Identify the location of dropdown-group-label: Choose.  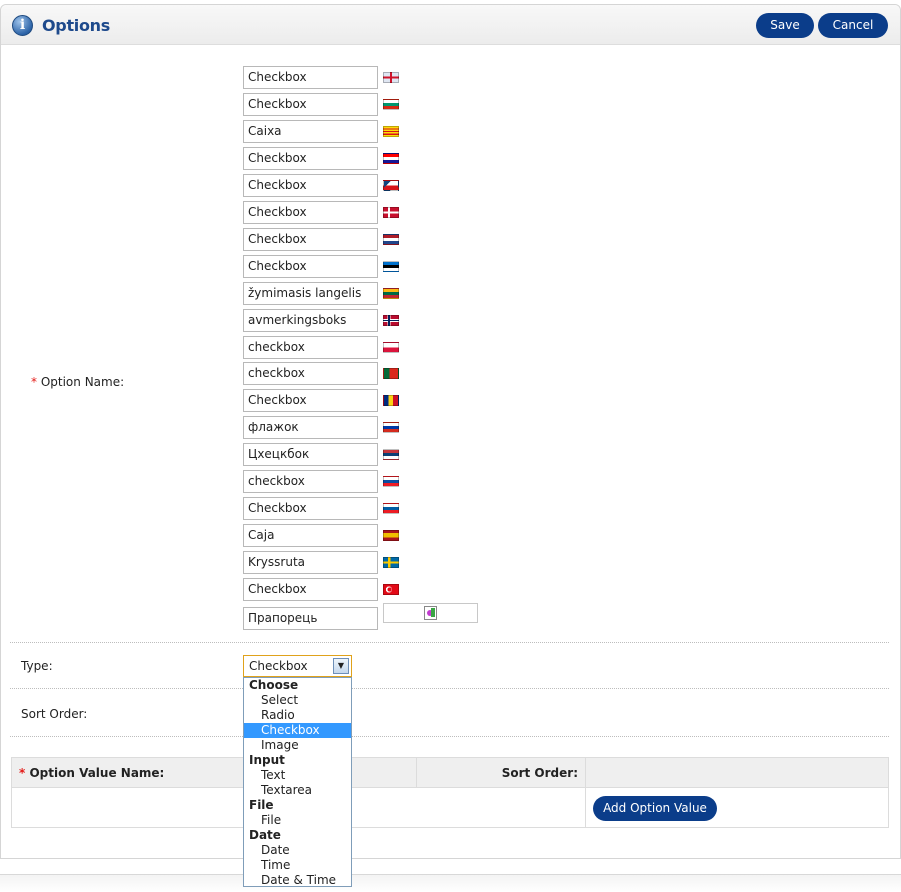
(274, 685).